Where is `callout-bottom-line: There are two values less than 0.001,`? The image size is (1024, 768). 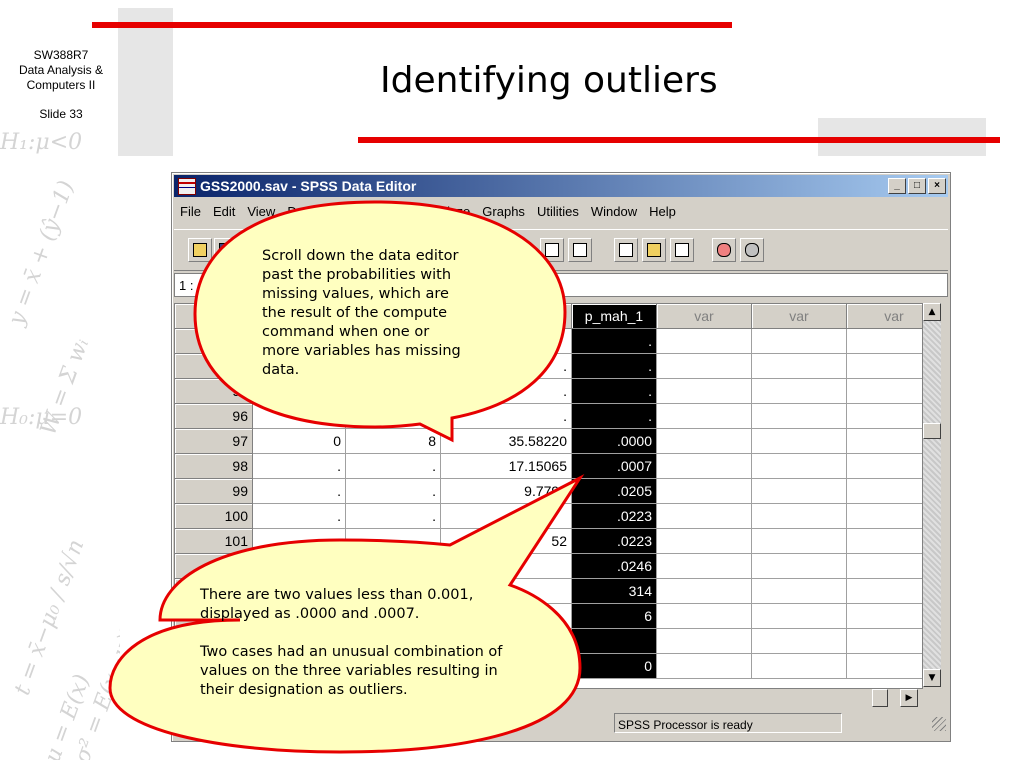
callout-bottom-line: There are two values less than 0.001, is located at coordinates (337, 595).